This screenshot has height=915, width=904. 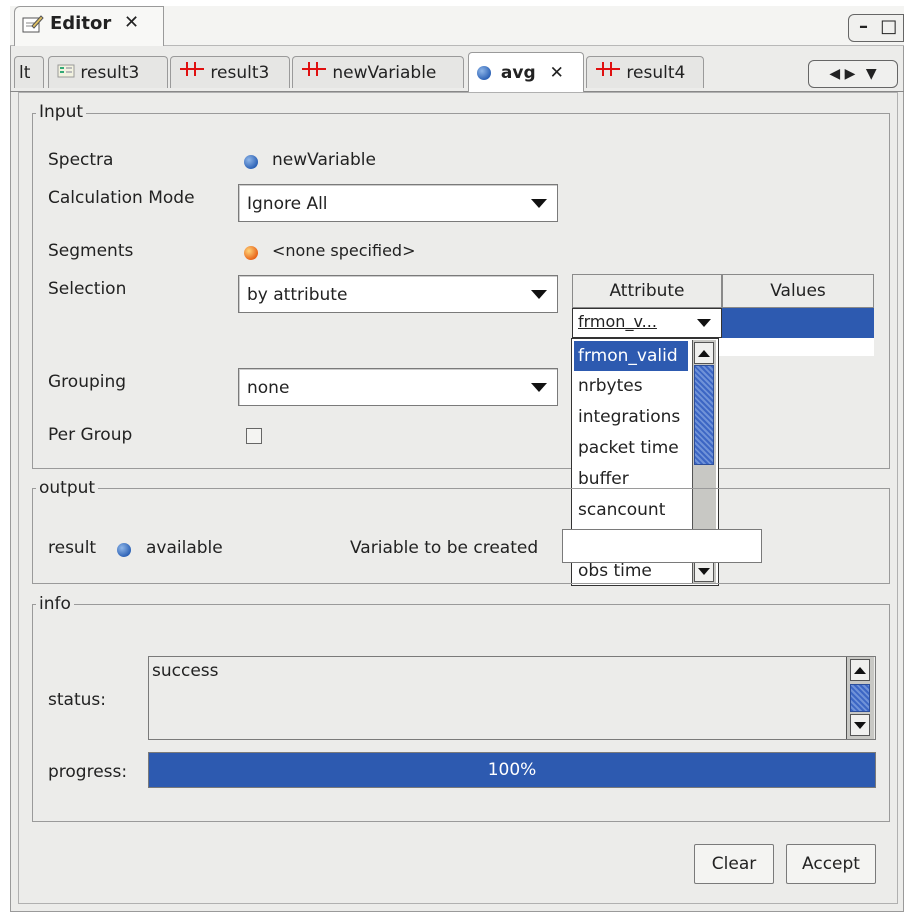 I want to click on subtab-label: result4, so click(x=656, y=73).